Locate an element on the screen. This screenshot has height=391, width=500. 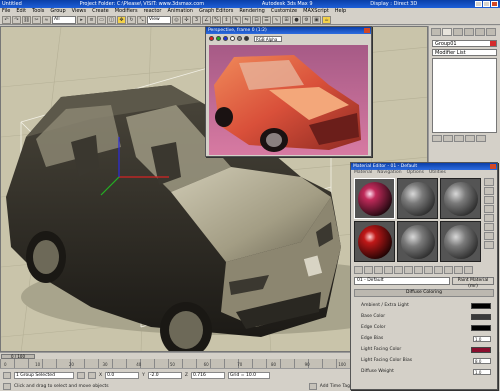
remove-modifier-icon is located at coordinates (470, 138).